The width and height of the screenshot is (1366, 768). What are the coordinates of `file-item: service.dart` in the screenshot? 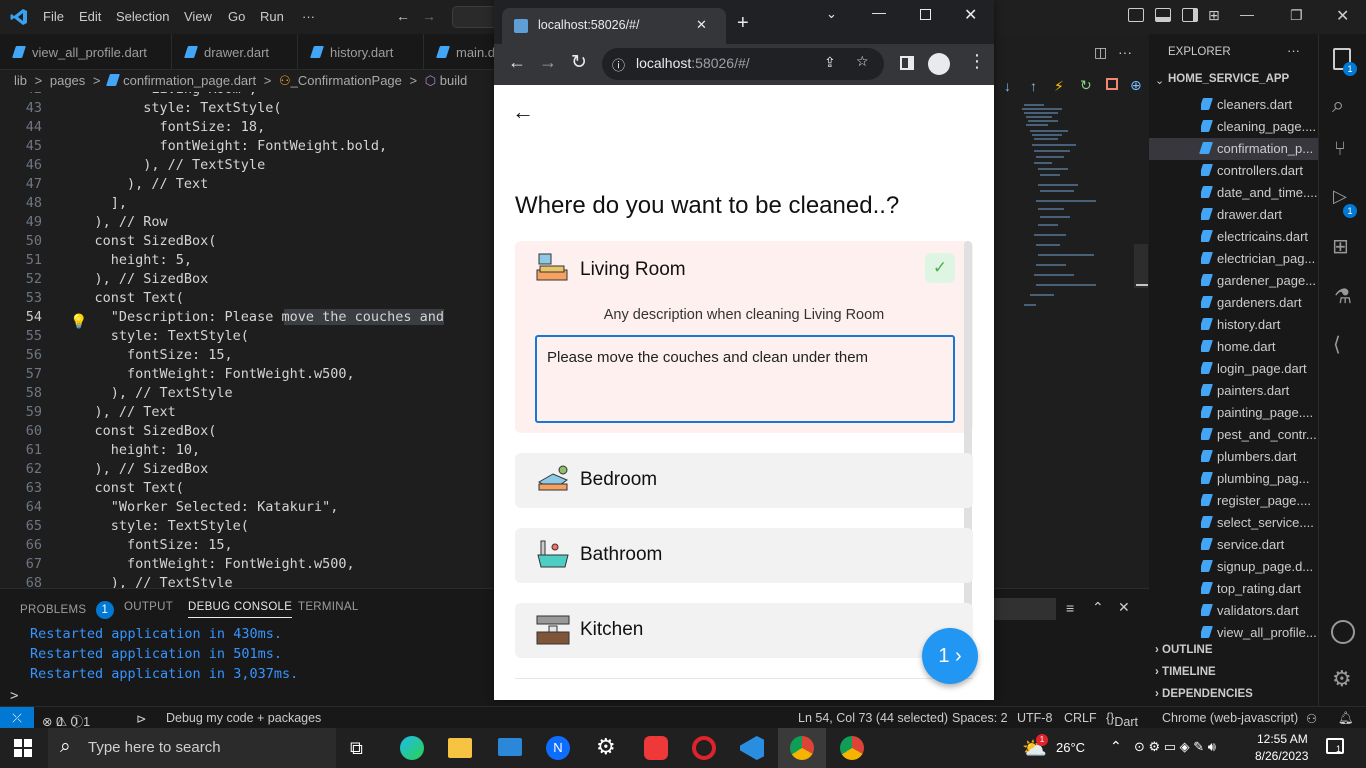 It's located at (1259, 545).